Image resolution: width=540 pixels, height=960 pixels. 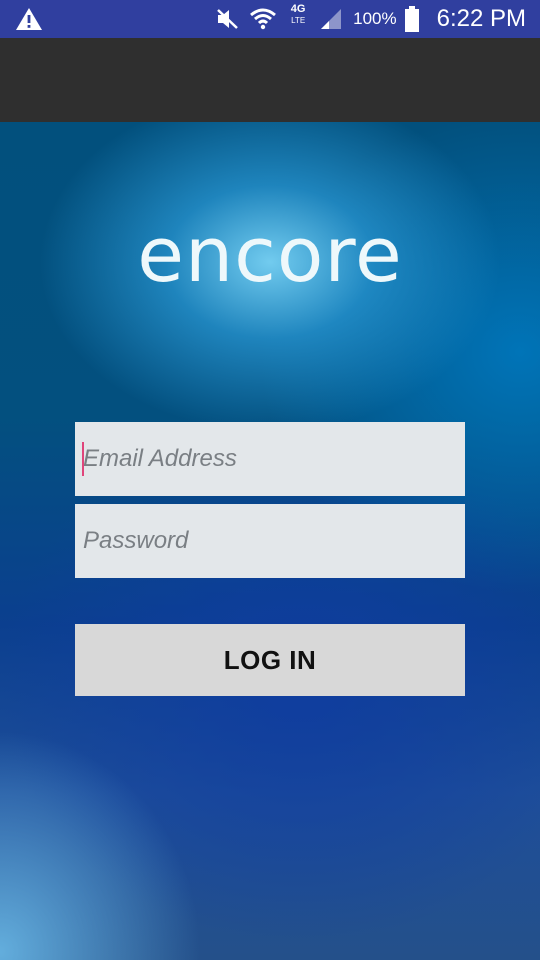 I want to click on status-time: 6:22 PM, so click(x=481, y=18).